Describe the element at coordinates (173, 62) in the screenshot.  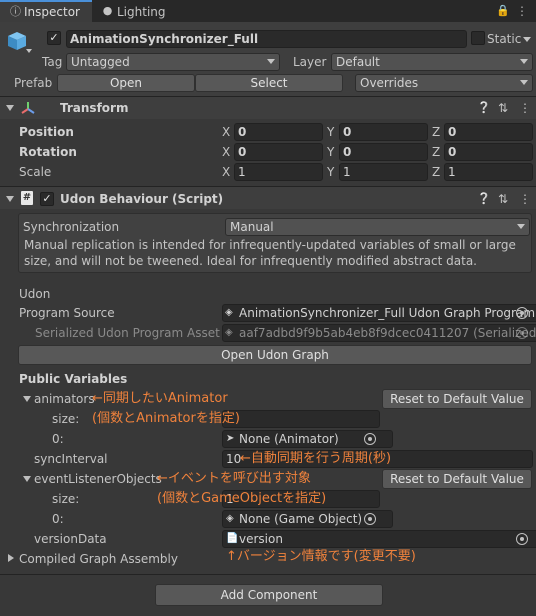
I see `tag-dropdown: Untagged` at that location.